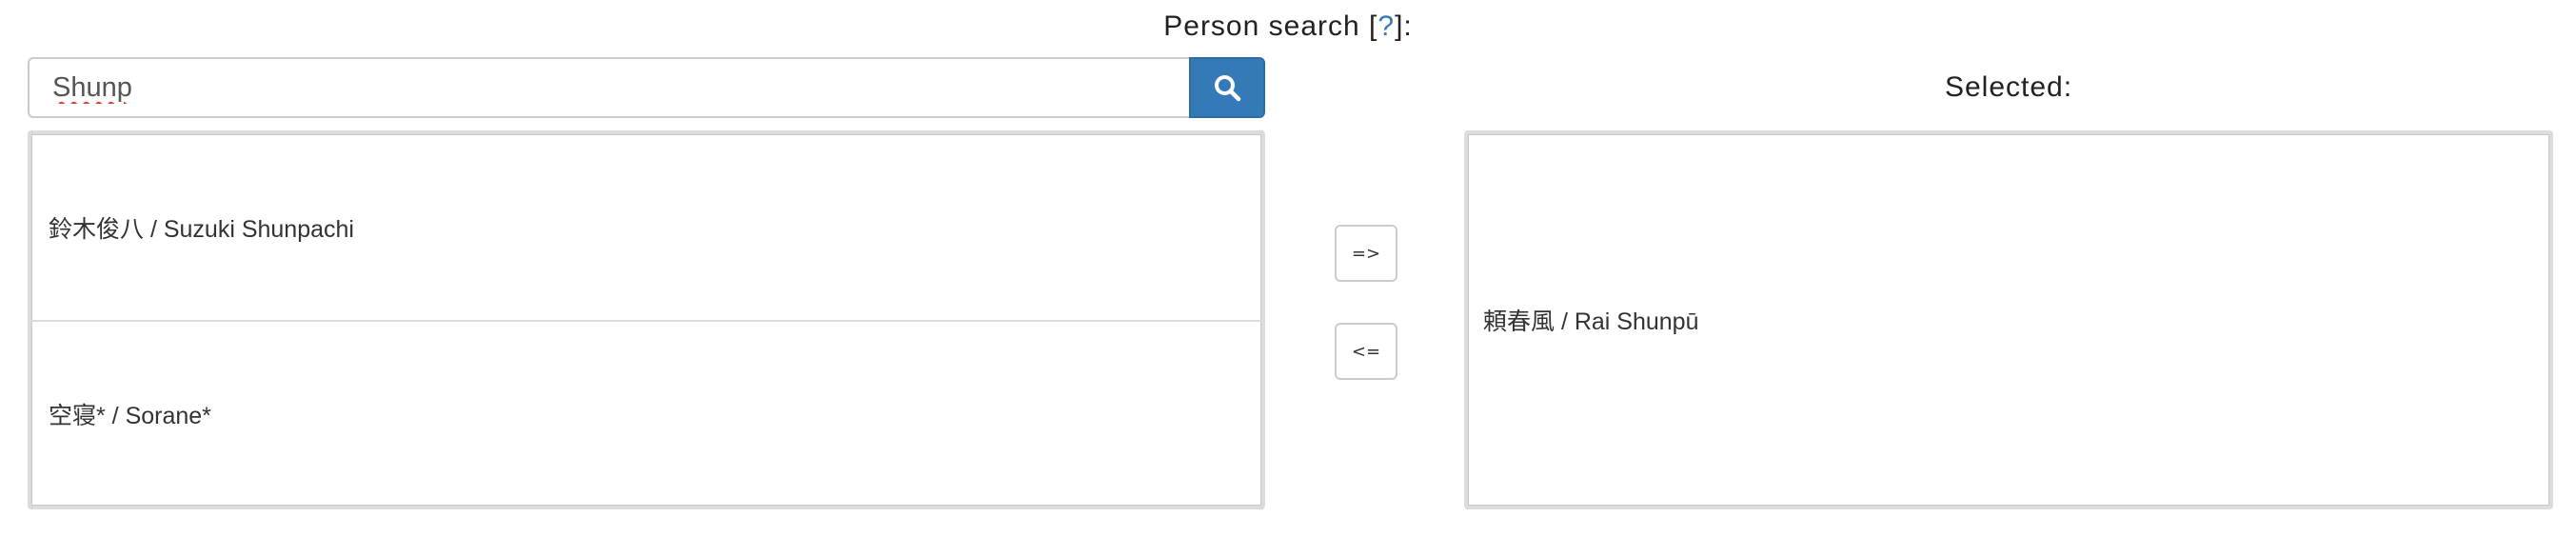  I want to click on page-title: Person search [?]:, so click(1288, 27).